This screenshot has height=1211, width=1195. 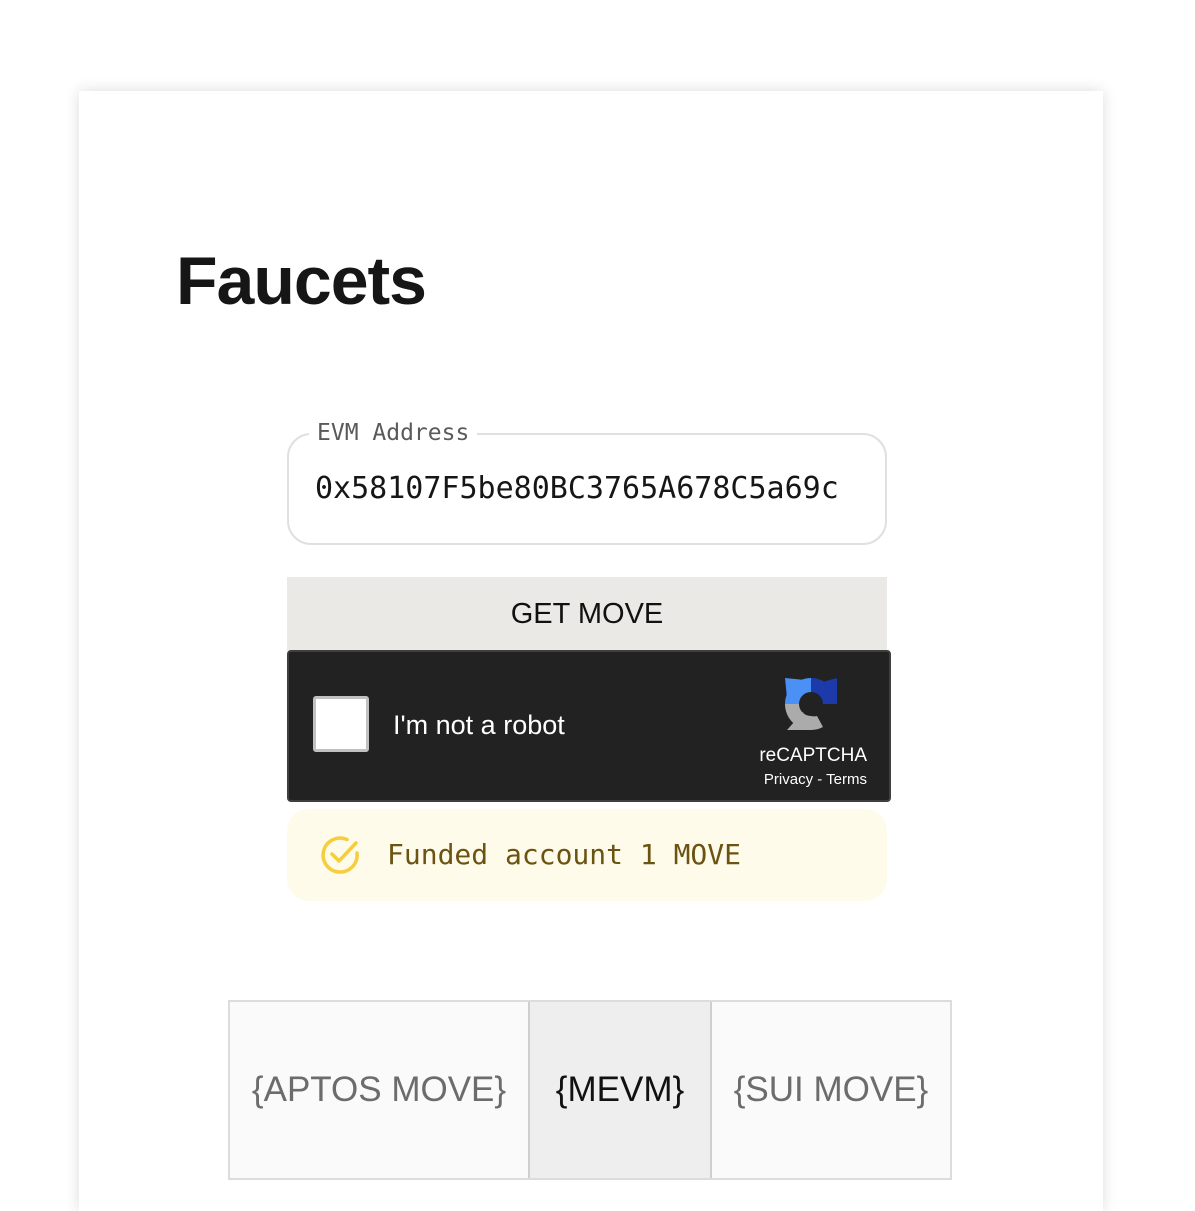 I want to click on evm-address-label: EVM Address, so click(x=393, y=433).